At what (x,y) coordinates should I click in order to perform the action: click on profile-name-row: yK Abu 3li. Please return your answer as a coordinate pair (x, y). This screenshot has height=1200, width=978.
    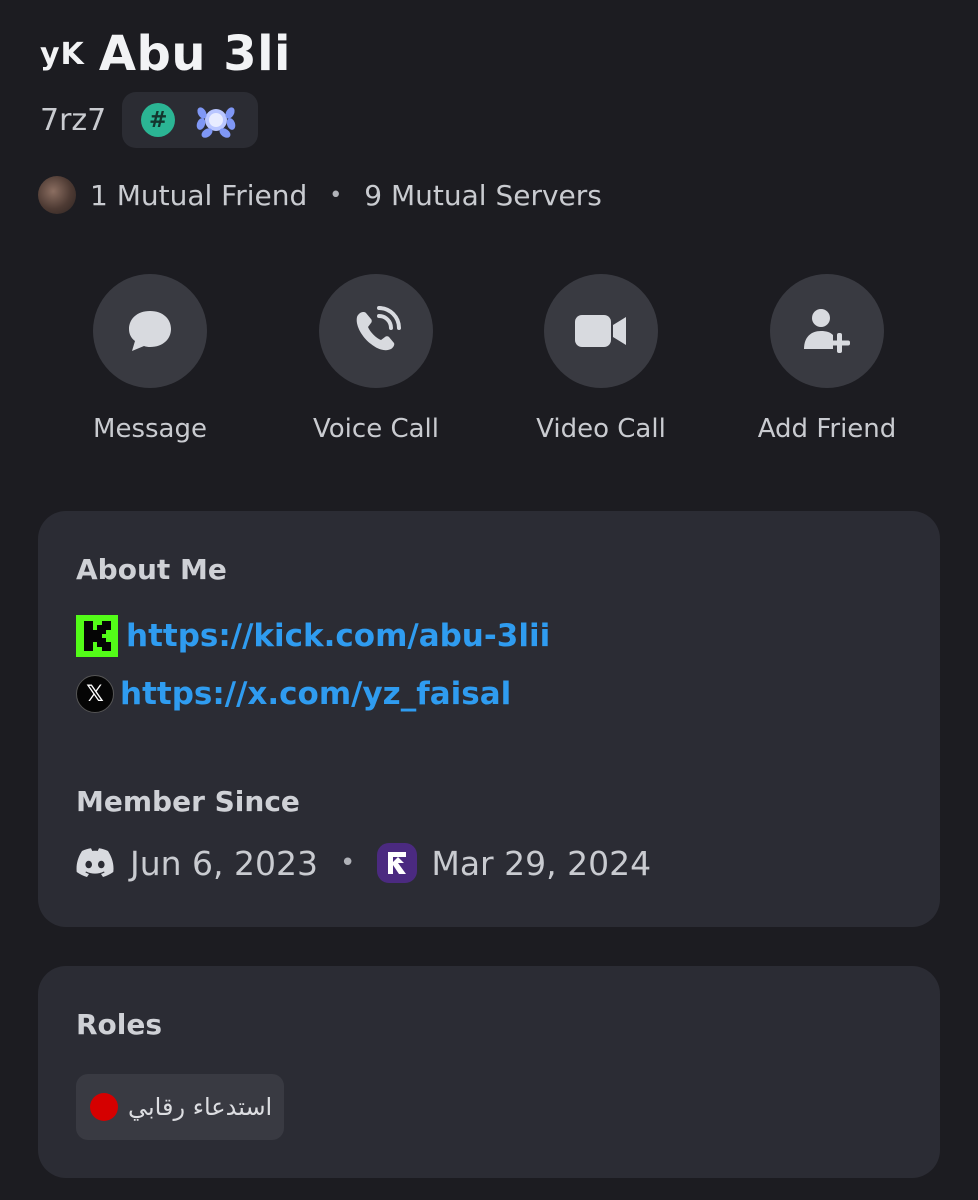
    Looking at the image, I should click on (165, 54).